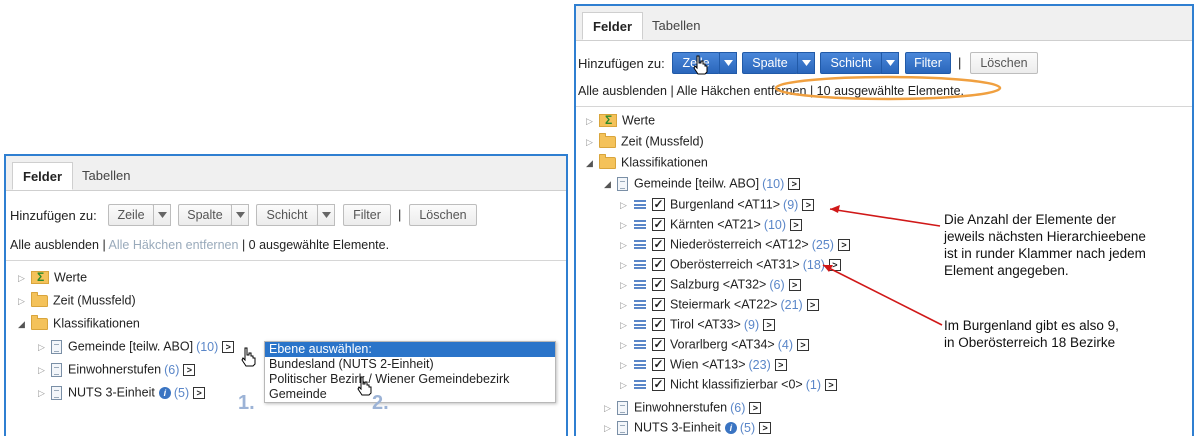 This screenshot has width=1196, height=436. What do you see at coordinates (1004, 63) in the screenshot?
I see `delete-button: Löschen` at bounding box center [1004, 63].